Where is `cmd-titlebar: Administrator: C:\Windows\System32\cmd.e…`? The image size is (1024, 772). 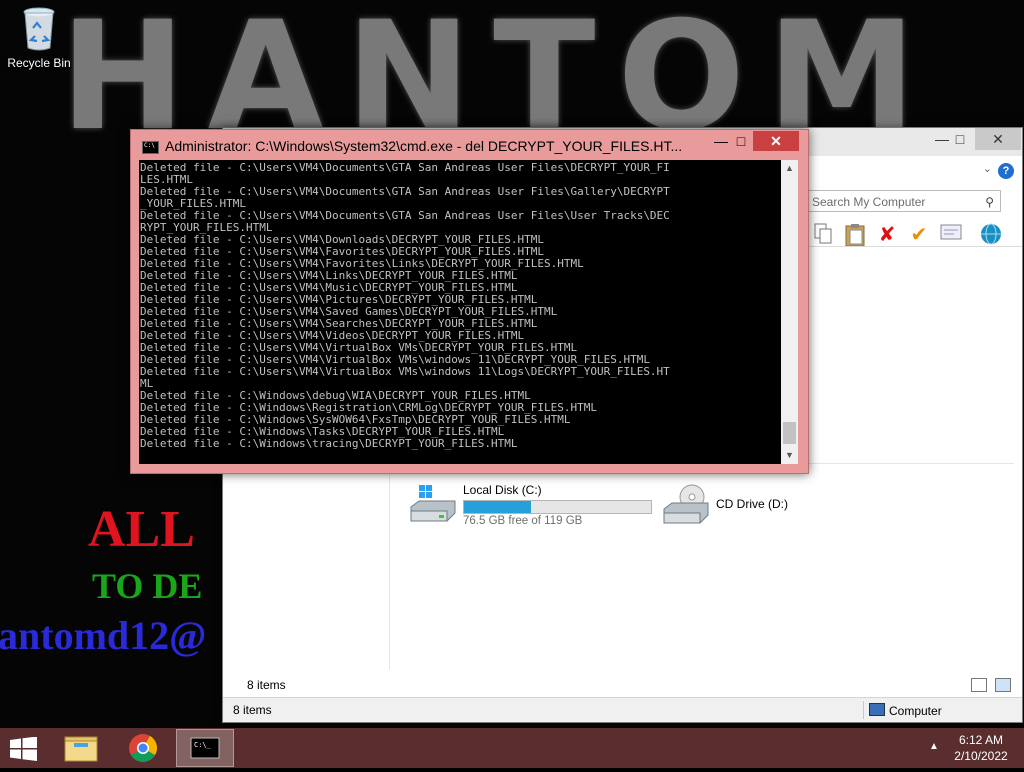
cmd-titlebar: Administrator: C:\Windows\System32\cmd.e… is located at coordinates (469, 144).